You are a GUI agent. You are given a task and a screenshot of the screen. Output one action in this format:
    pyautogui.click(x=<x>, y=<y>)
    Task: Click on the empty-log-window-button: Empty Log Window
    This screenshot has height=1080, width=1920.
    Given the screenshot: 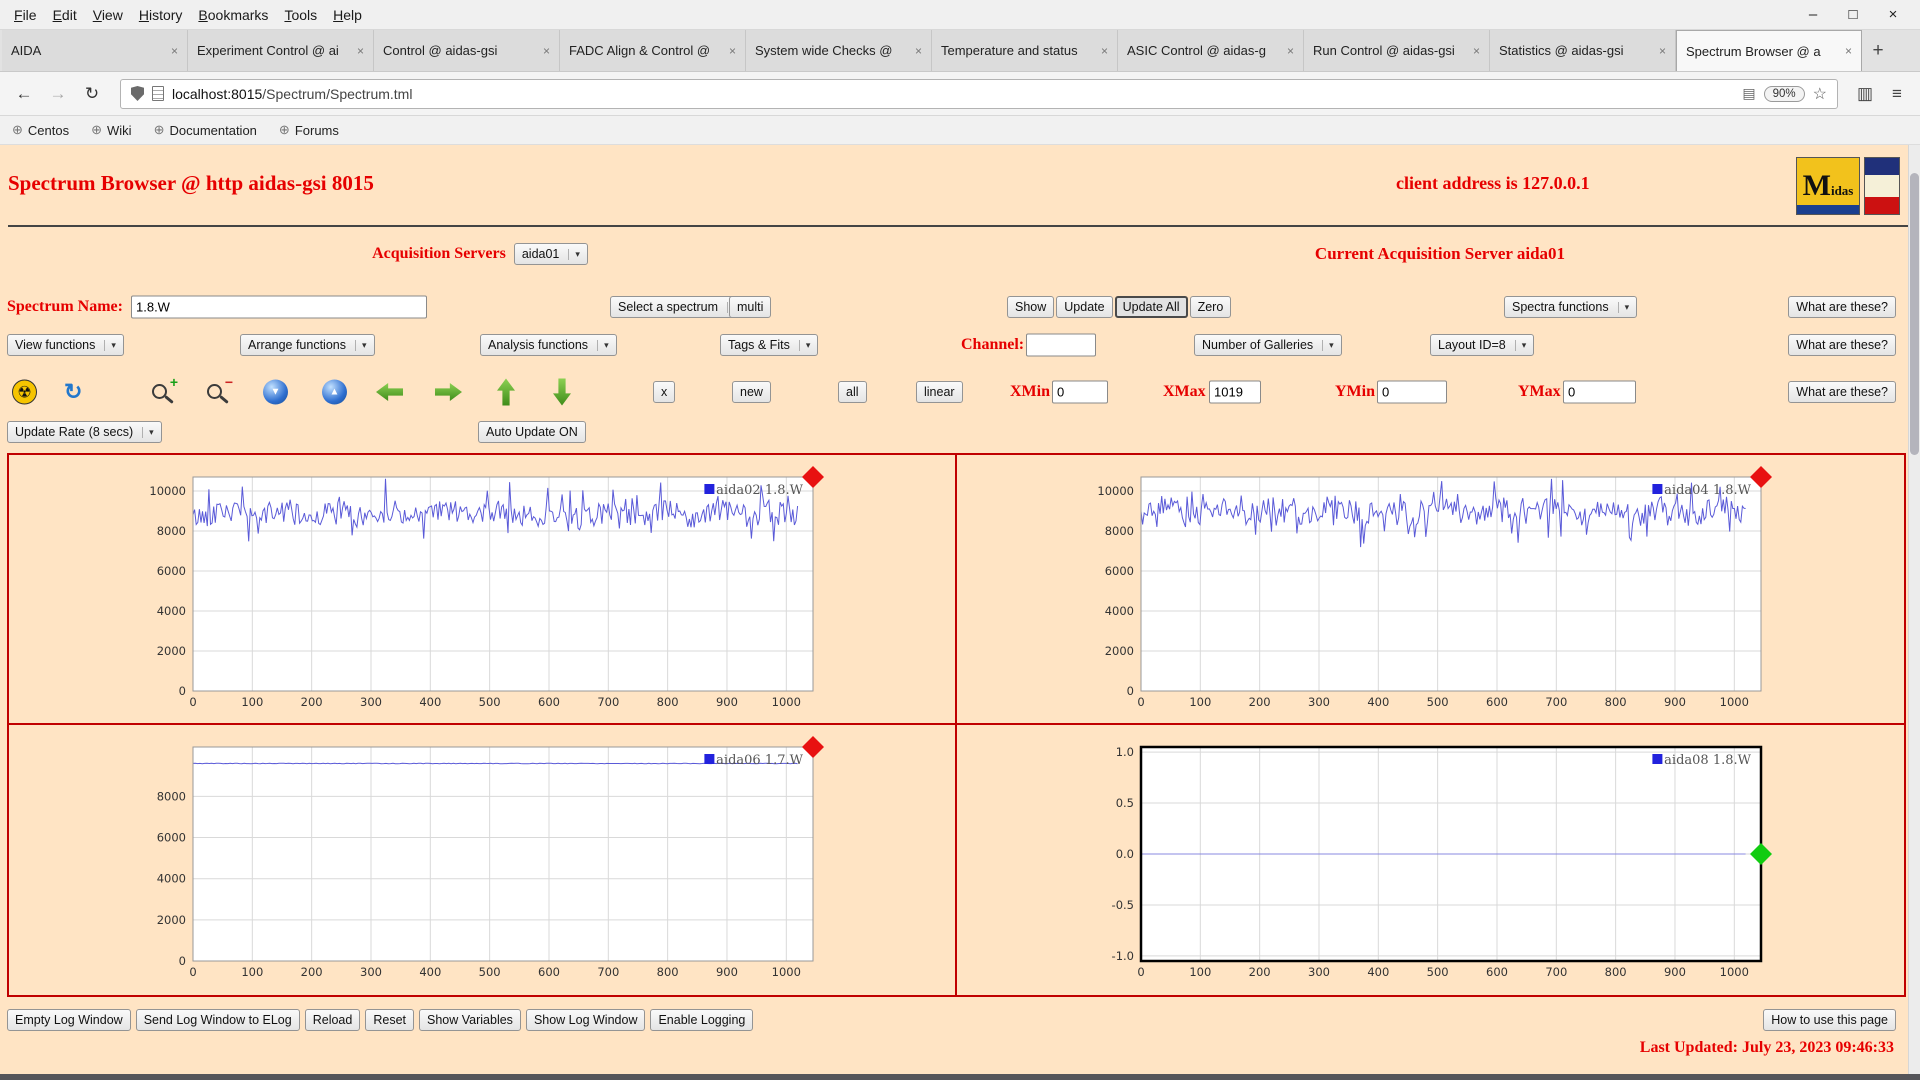 What is the action you would take?
    pyautogui.click(x=69, y=1020)
    